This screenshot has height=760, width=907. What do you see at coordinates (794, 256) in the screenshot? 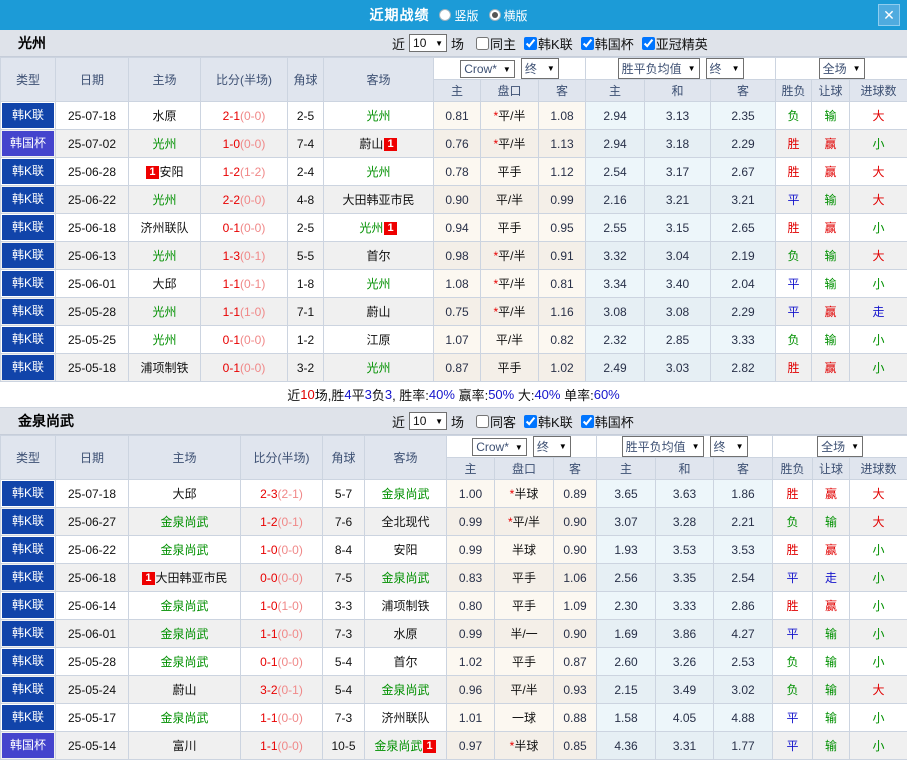
I see `wdl-cell: 负` at bounding box center [794, 256].